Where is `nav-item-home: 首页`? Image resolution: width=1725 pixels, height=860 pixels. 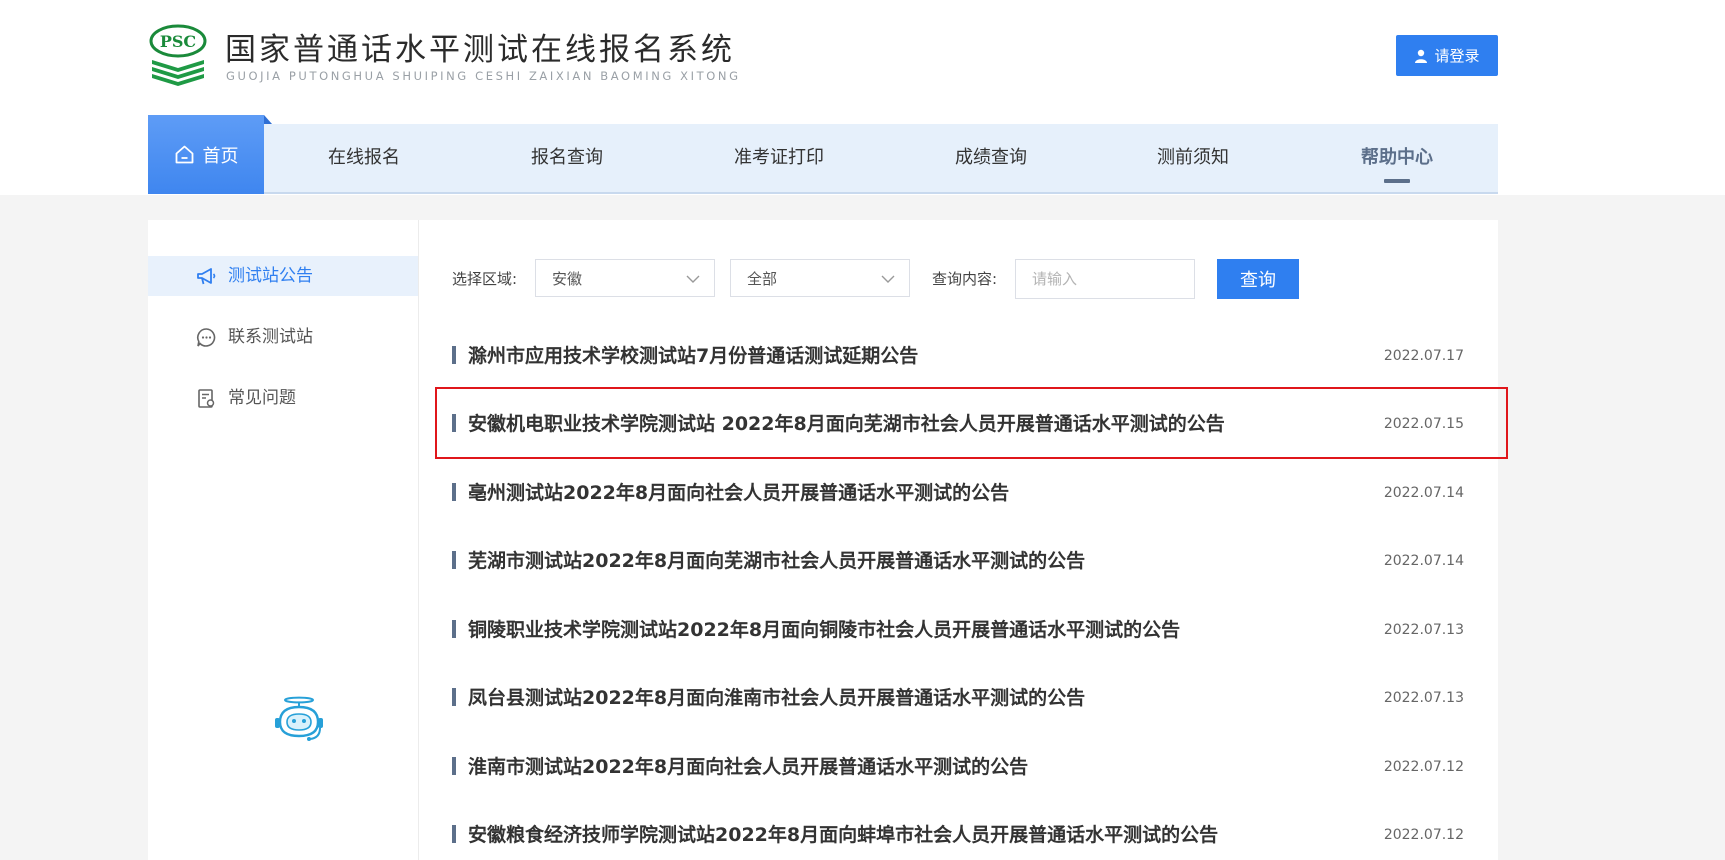 nav-item-home: 首页 is located at coordinates (210, 154).